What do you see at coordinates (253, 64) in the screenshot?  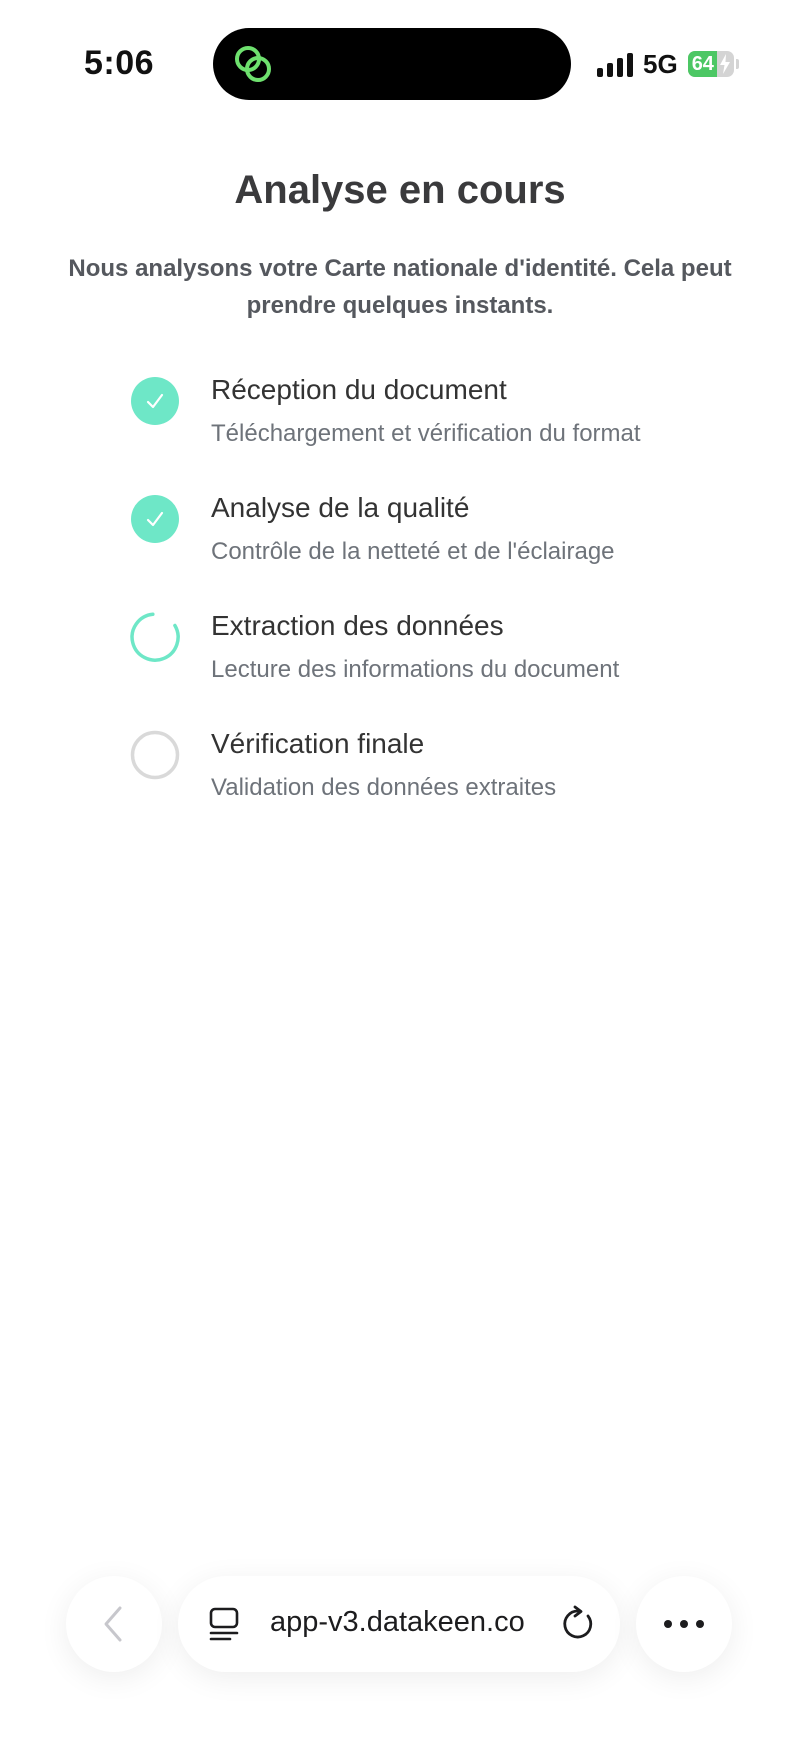 I see `link-rings-icon` at bounding box center [253, 64].